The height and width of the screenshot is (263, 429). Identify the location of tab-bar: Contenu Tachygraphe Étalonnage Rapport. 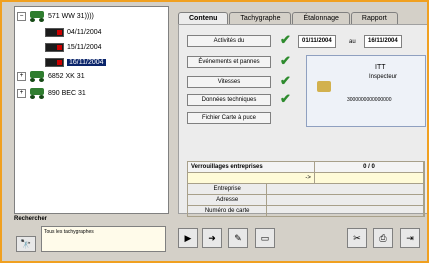
(288, 18).